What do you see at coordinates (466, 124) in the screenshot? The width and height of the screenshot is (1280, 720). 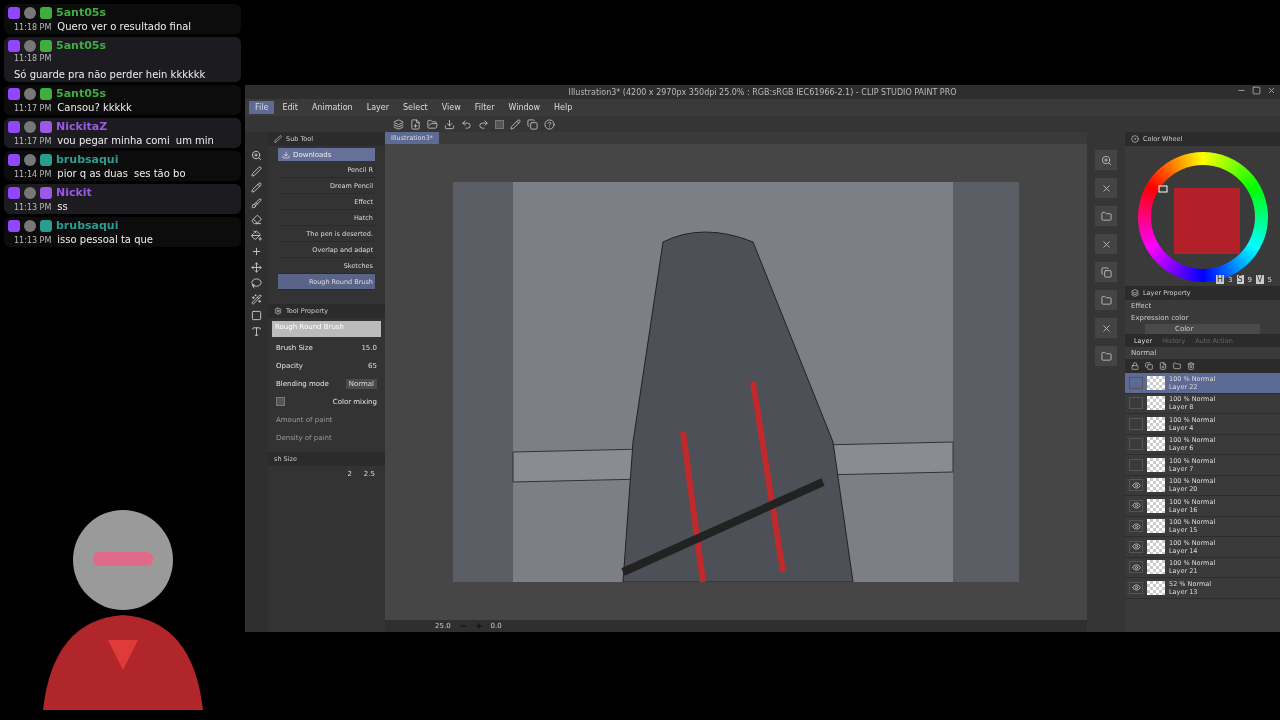 I see `undo-icon` at bounding box center [466, 124].